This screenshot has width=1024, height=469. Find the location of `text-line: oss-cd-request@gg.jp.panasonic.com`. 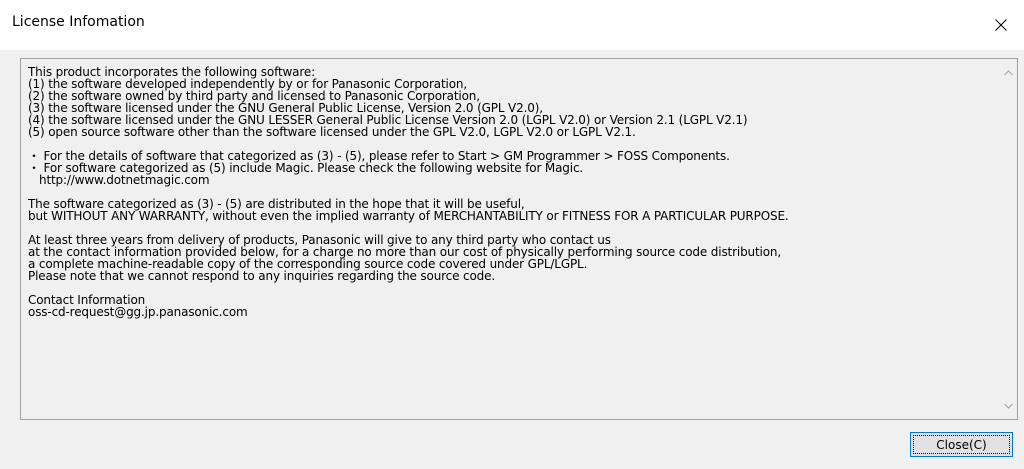

text-line: oss-cd-request@gg.jp.panasonic.com is located at coordinates (138, 312).